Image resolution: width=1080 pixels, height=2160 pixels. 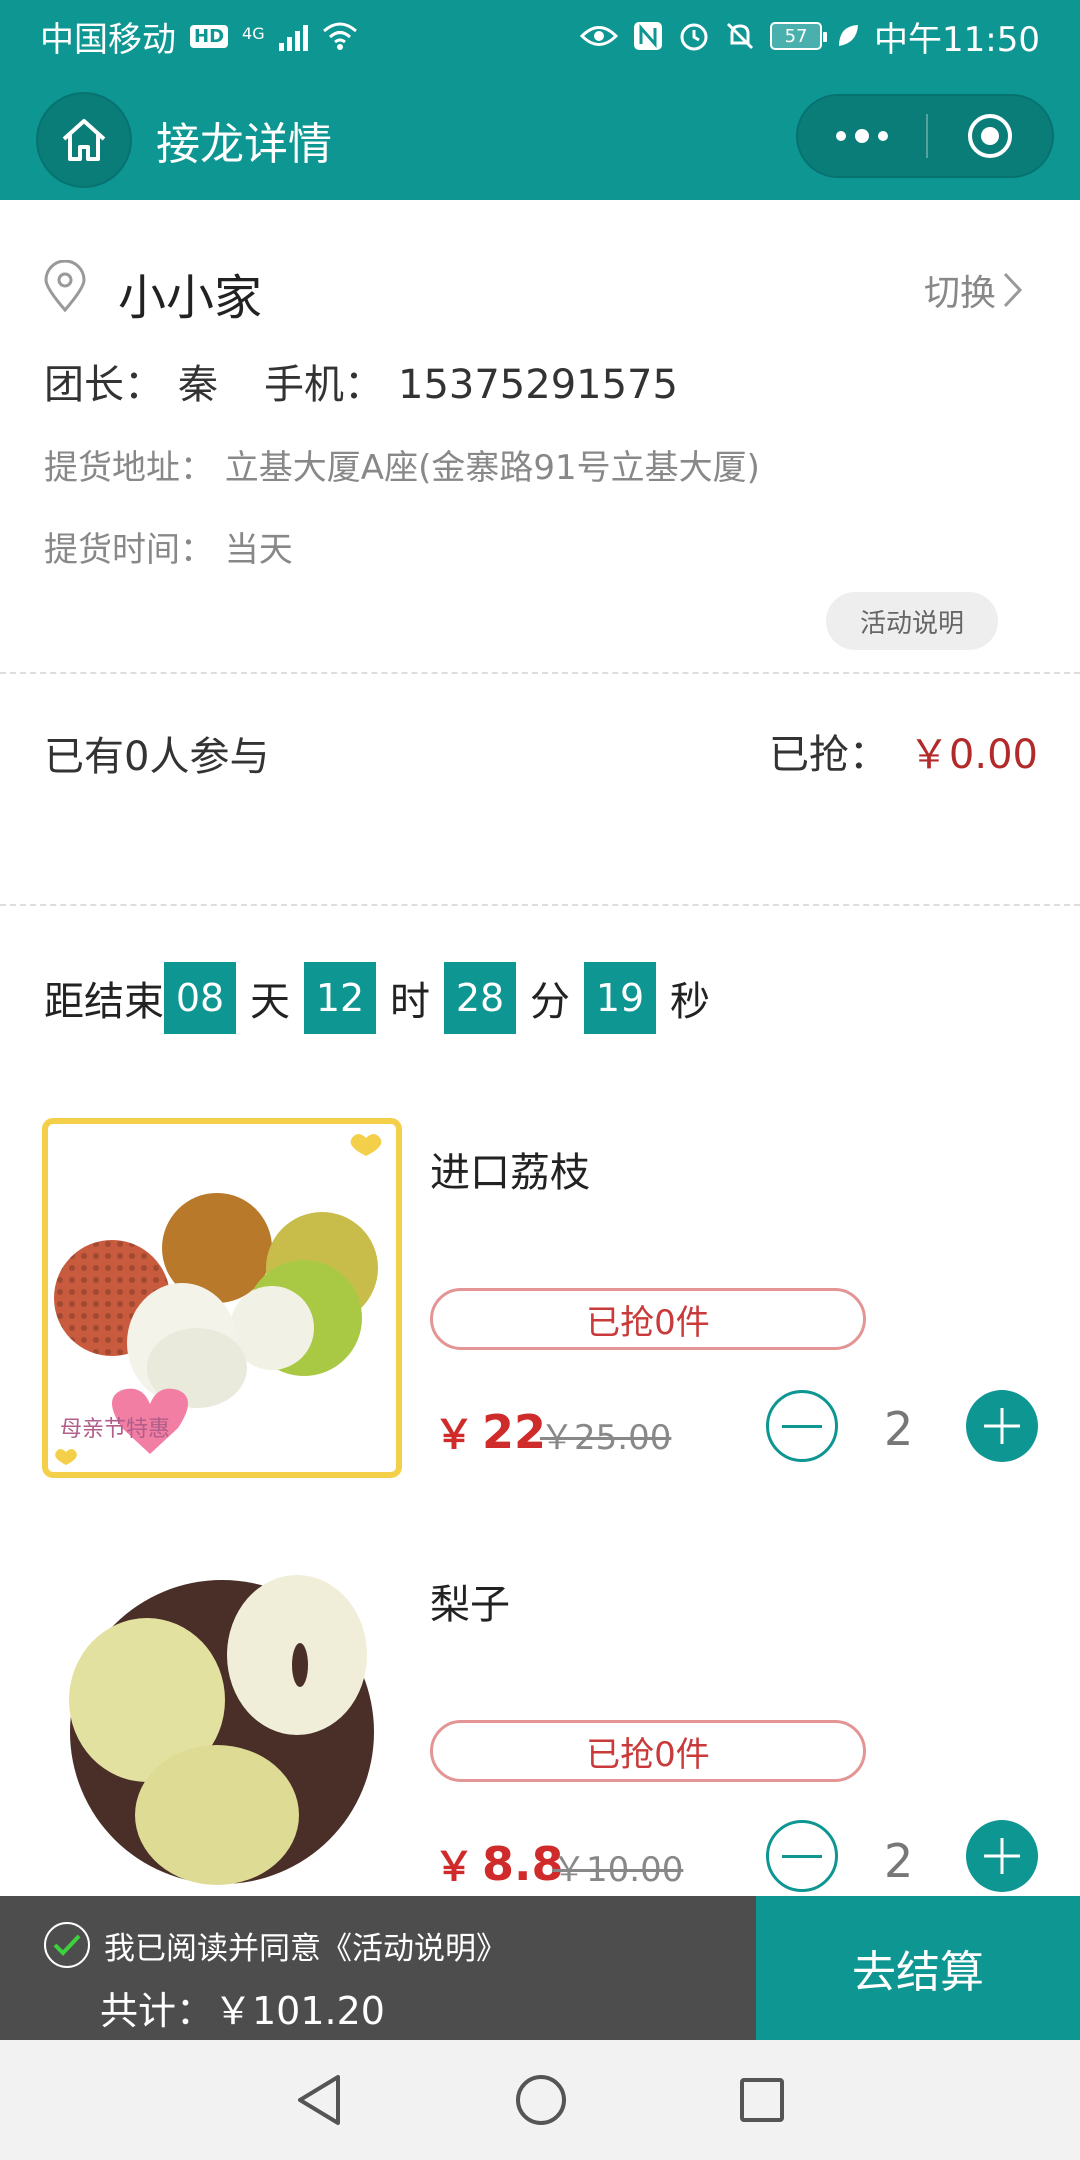 I want to click on grabbed-total: 已抢： ￥0.00, so click(x=903, y=751).